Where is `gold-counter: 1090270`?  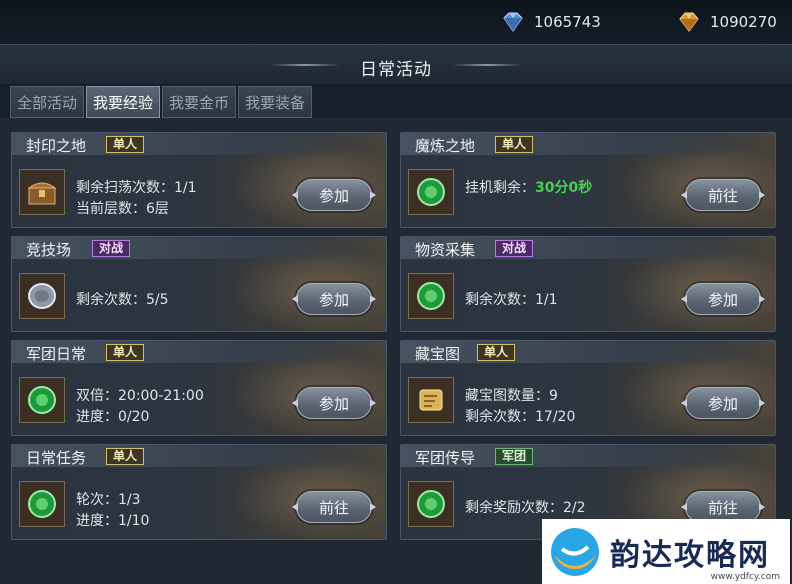
gold-counter: 1090270 is located at coordinates (726, 22).